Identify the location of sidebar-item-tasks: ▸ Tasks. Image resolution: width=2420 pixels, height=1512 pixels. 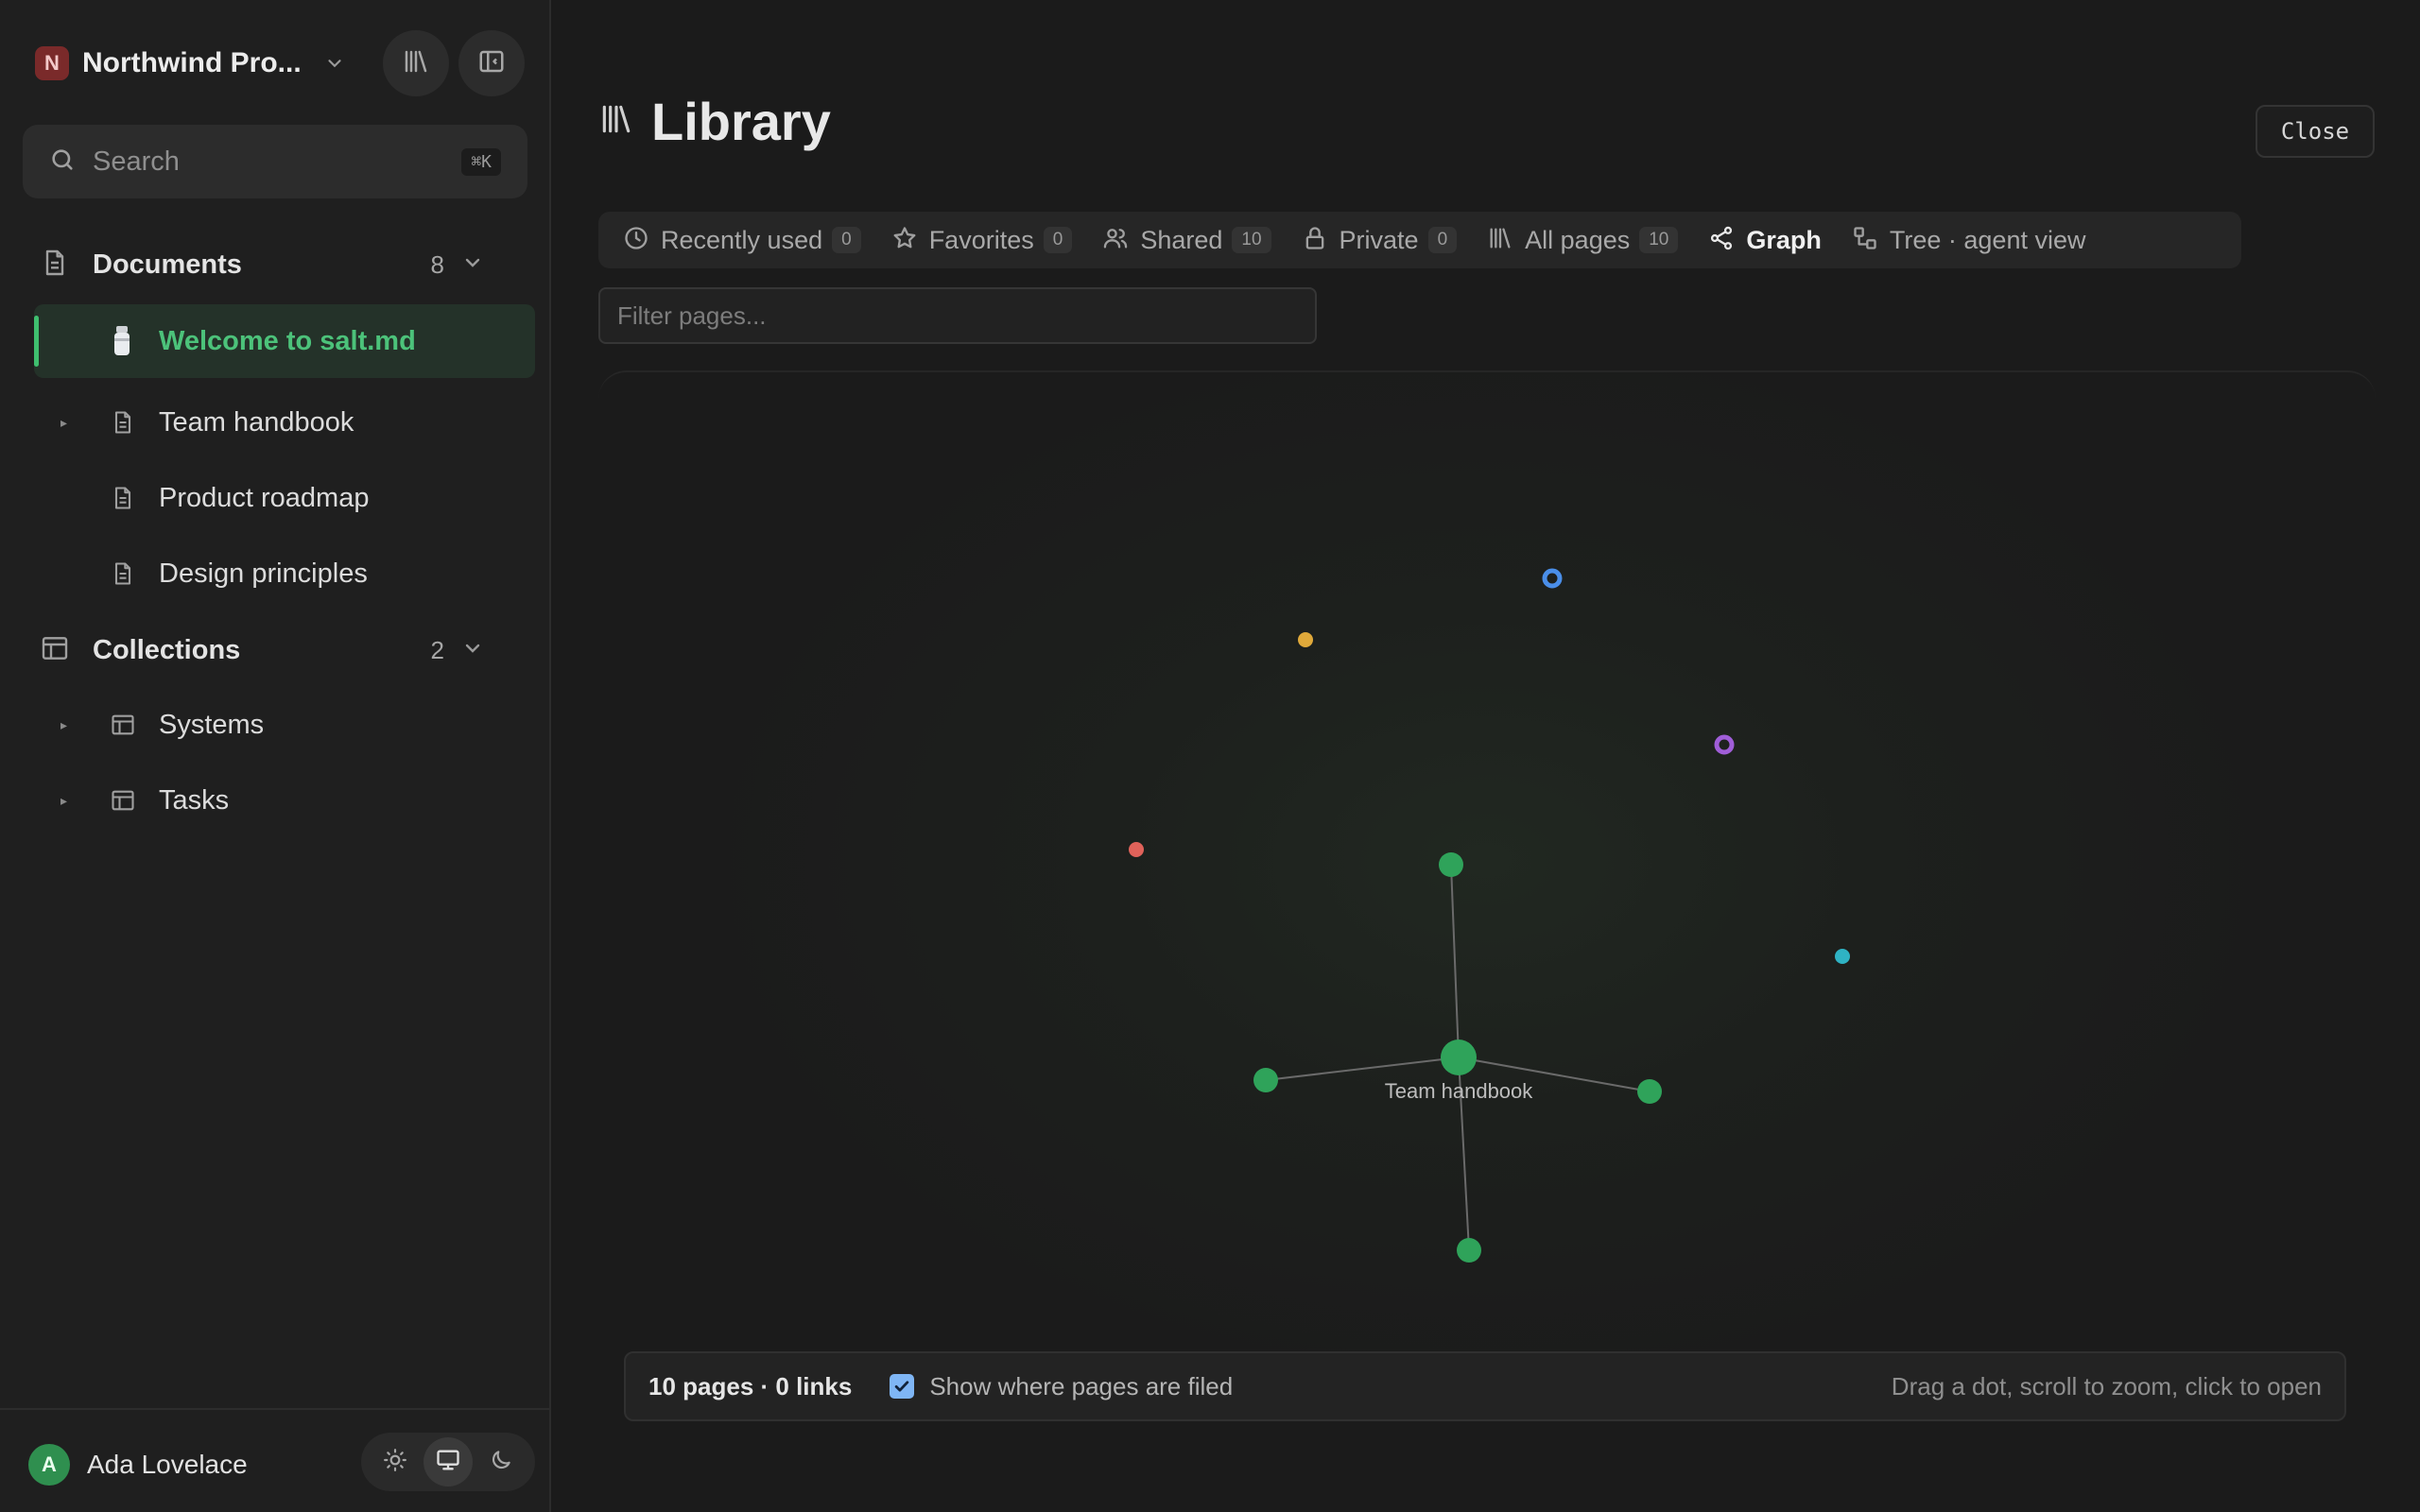
(284, 800).